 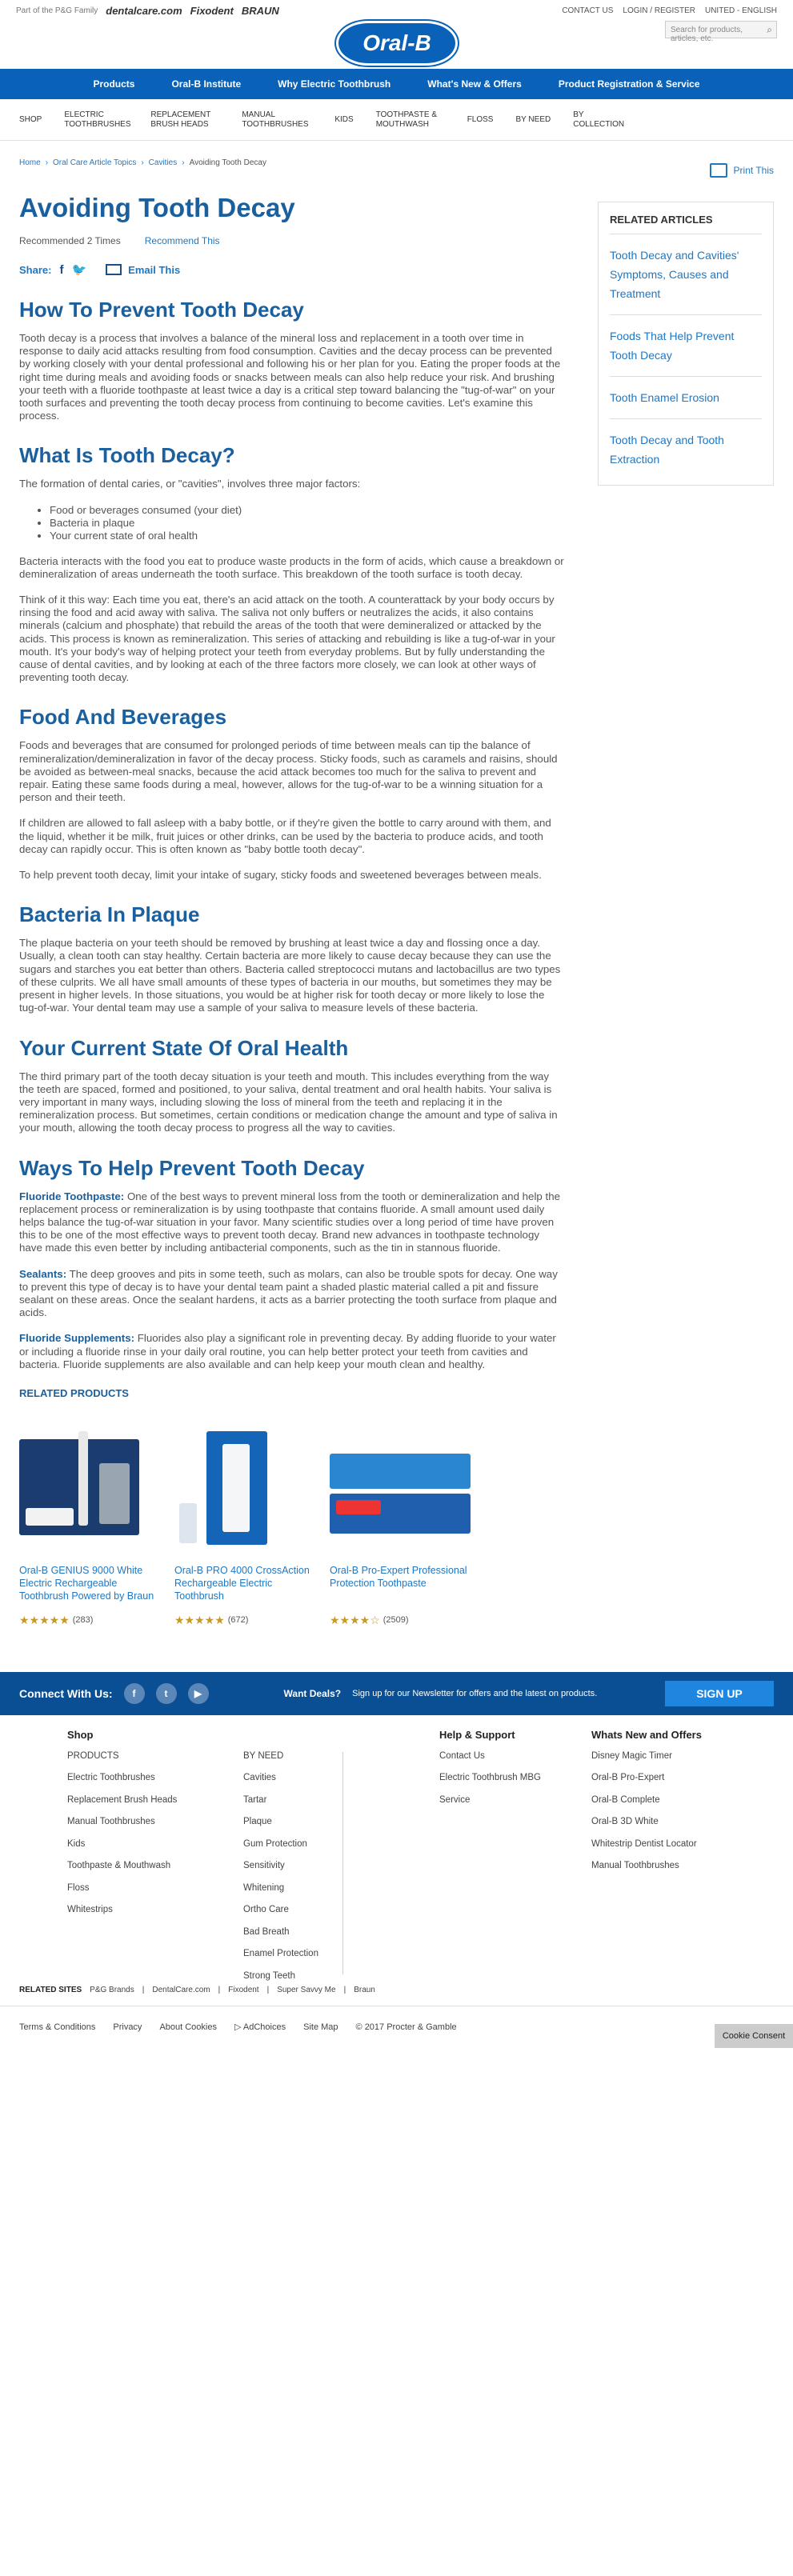 What do you see at coordinates (292, 1954) in the screenshot?
I see `footer-link: Enamel Protection` at bounding box center [292, 1954].